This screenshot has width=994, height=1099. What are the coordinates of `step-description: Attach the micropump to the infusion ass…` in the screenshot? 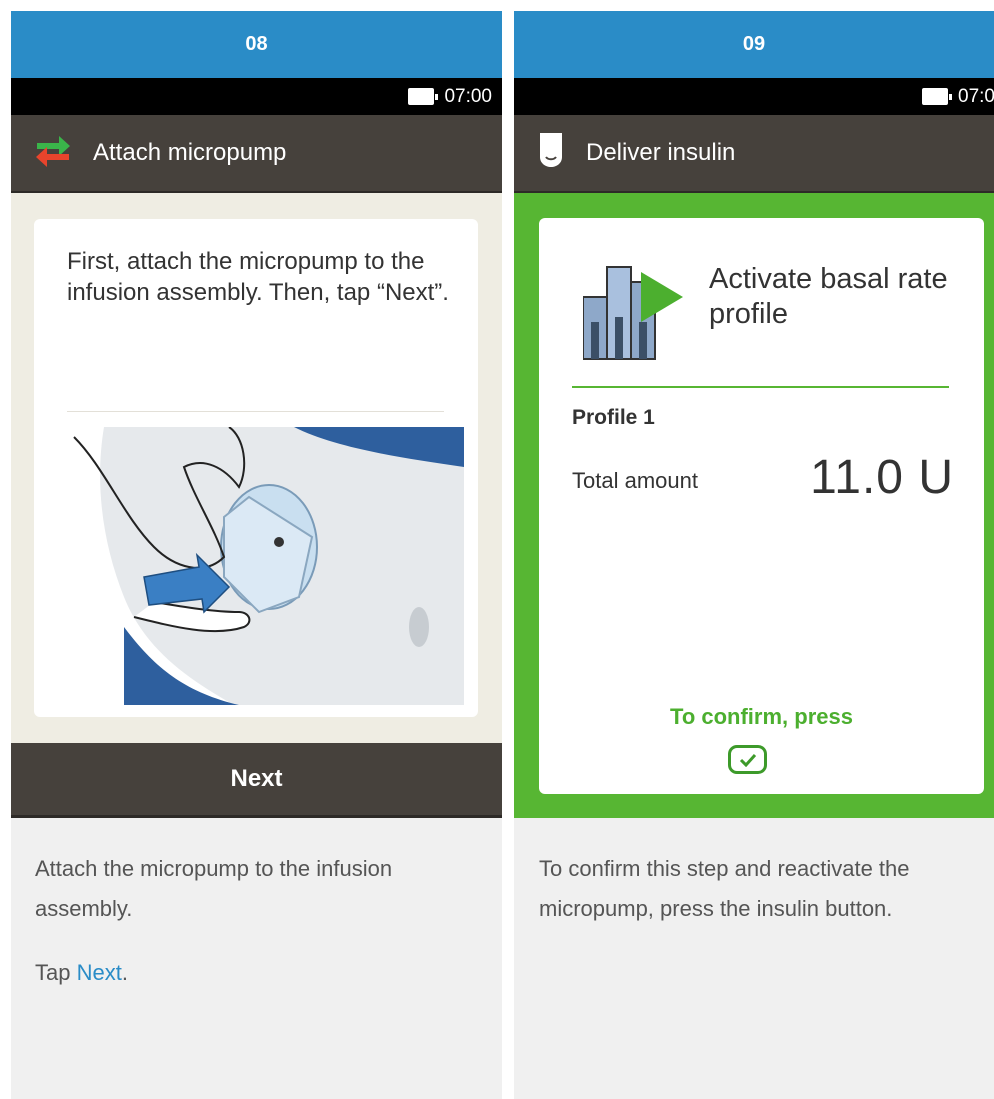 It's located at (255, 933).